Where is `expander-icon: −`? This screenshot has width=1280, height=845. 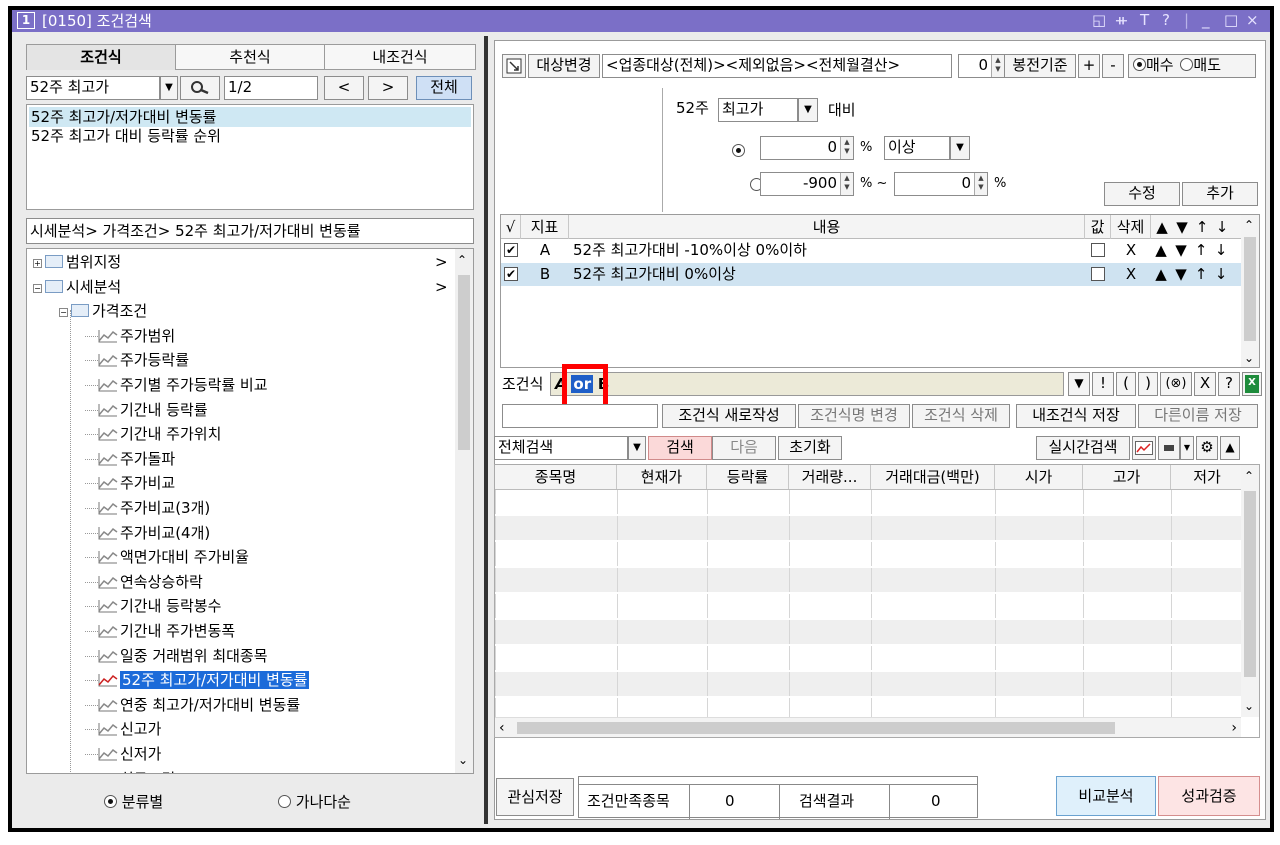 expander-icon: − is located at coordinates (63, 313).